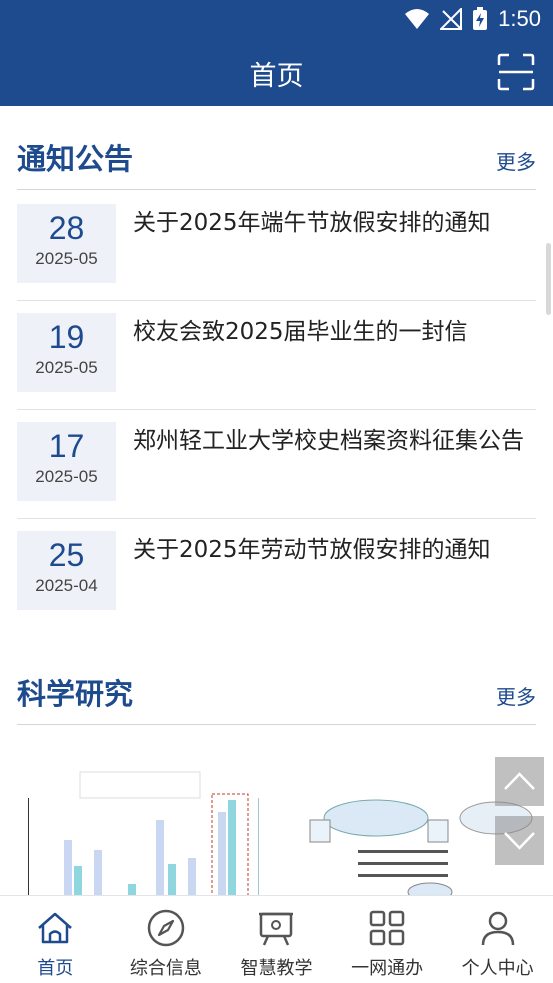 The width and height of the screenshot is (553, 983). I want to click on tab-one-stop-service: 一网通办, so click(387, 939).